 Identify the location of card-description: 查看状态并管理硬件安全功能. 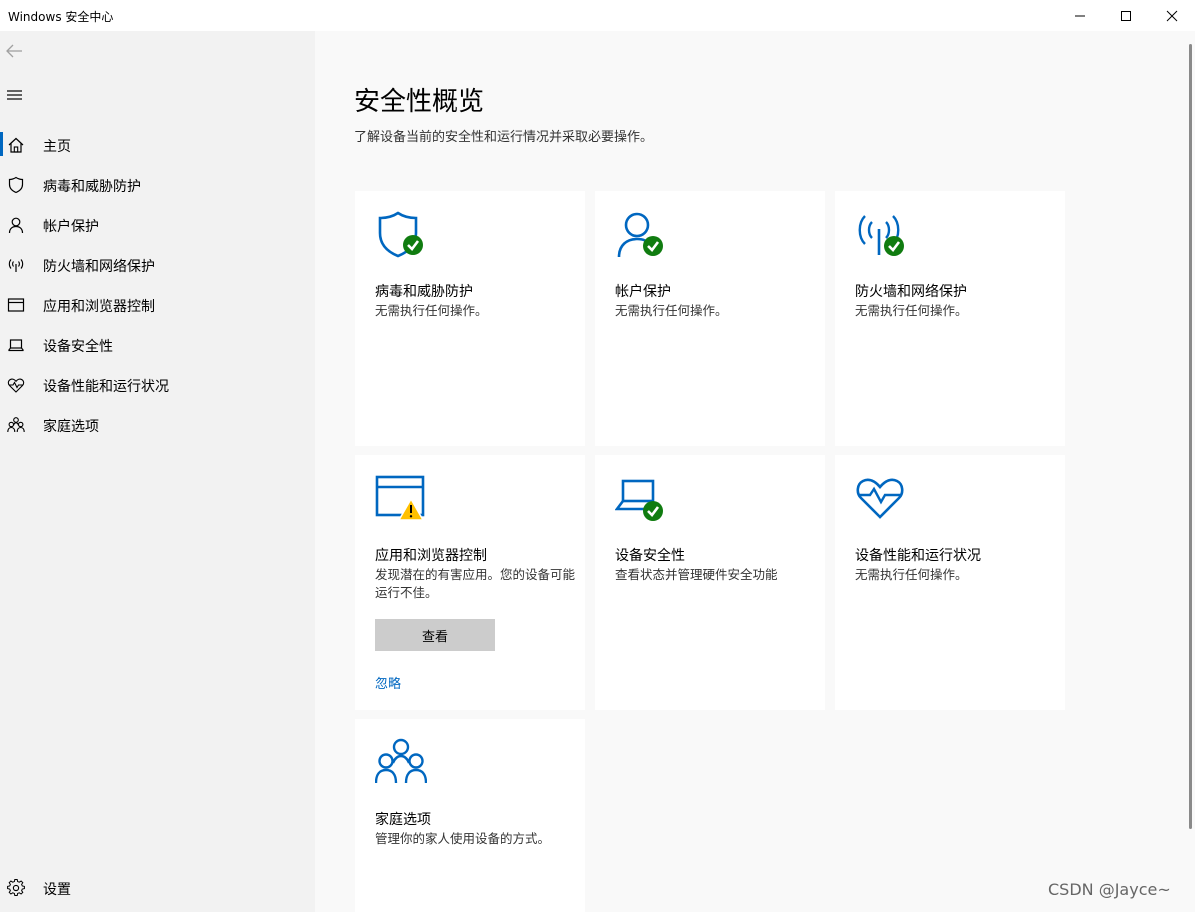
(696, 574).